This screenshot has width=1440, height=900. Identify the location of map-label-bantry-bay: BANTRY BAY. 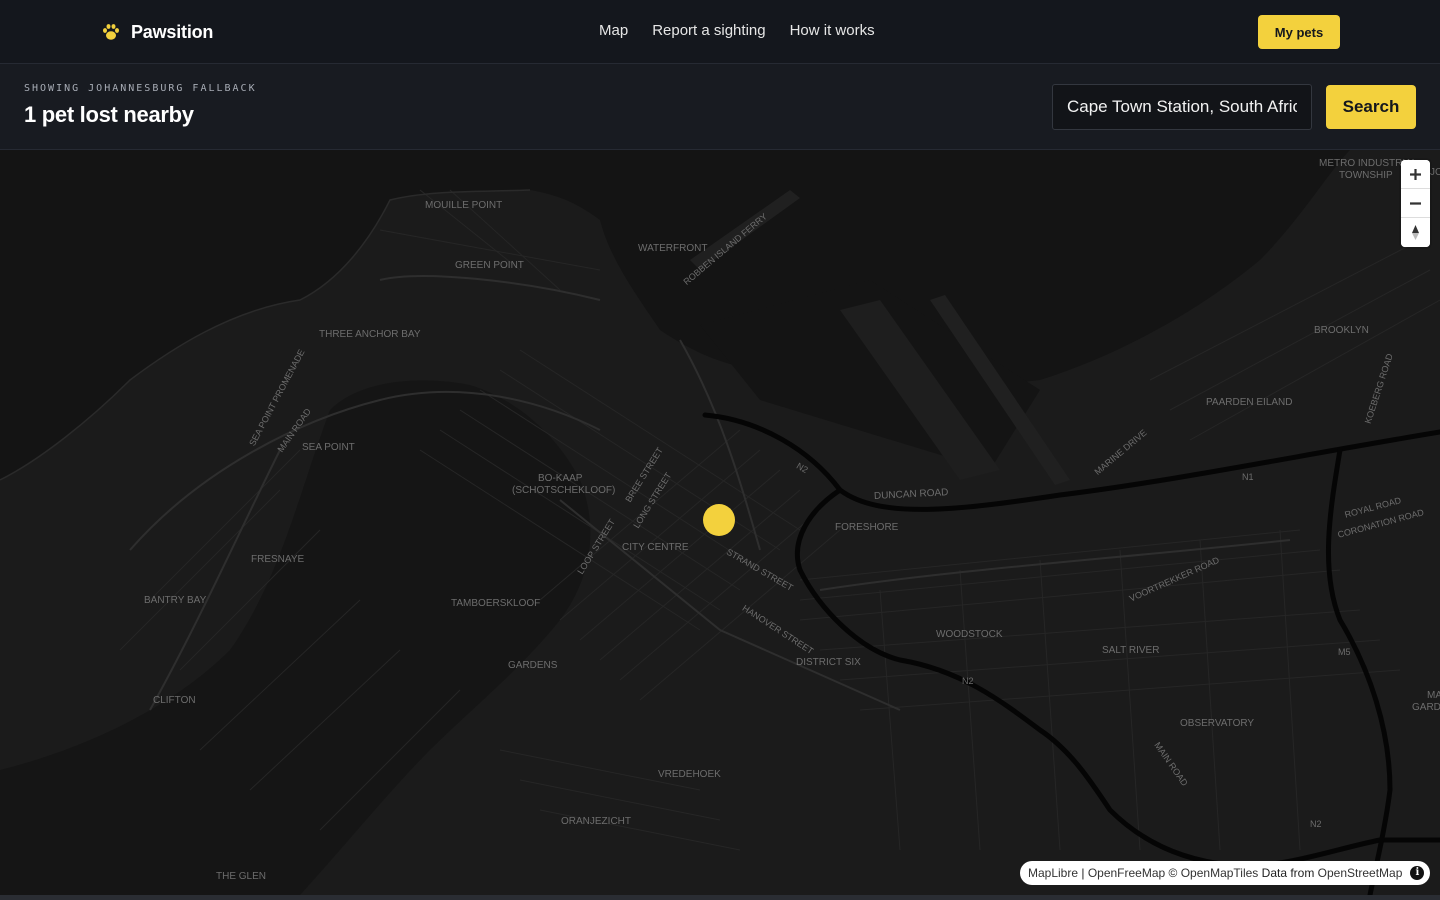
(175, 600).